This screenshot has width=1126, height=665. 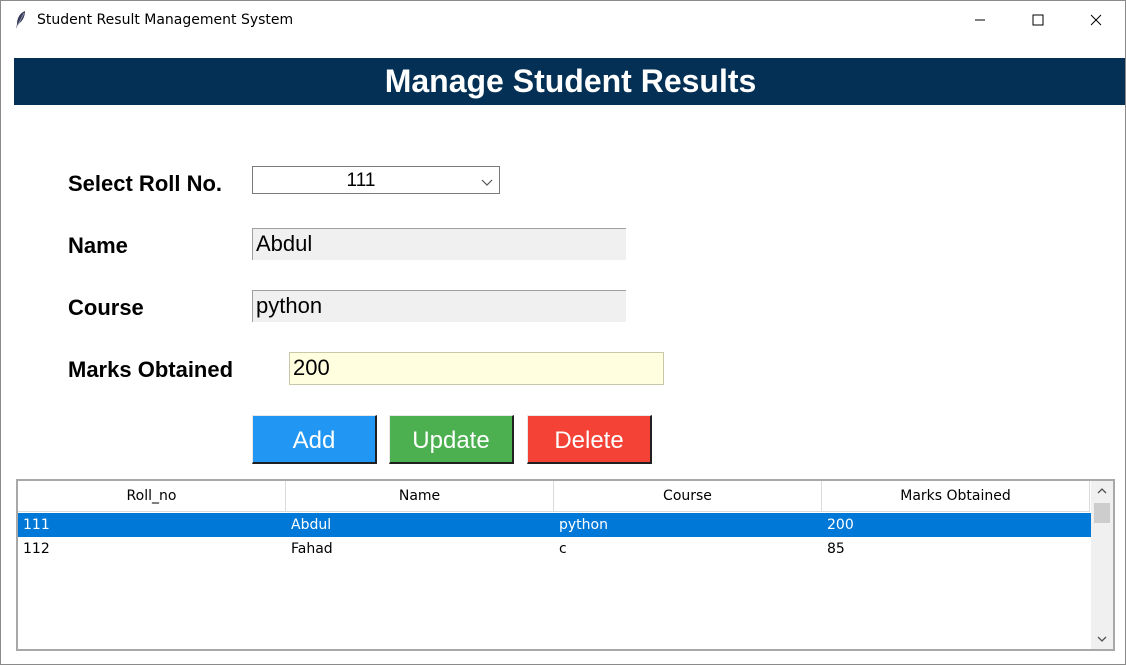 What do you see at coordinates (563, 549) in the screenshot?
I see `cell-course: c` at bounding box center [563, 549].